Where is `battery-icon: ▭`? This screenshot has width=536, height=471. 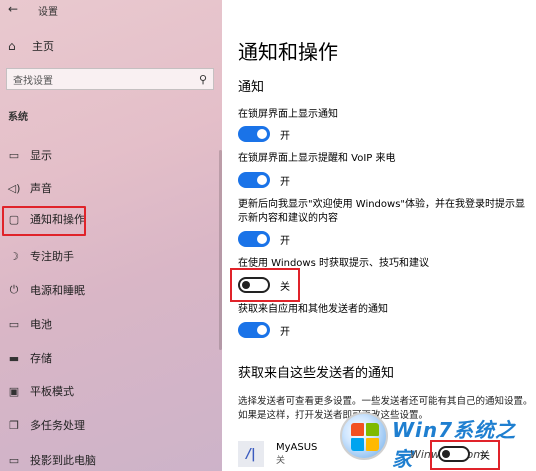
battery-icon: ▭ is located at coordinates (14, 324).